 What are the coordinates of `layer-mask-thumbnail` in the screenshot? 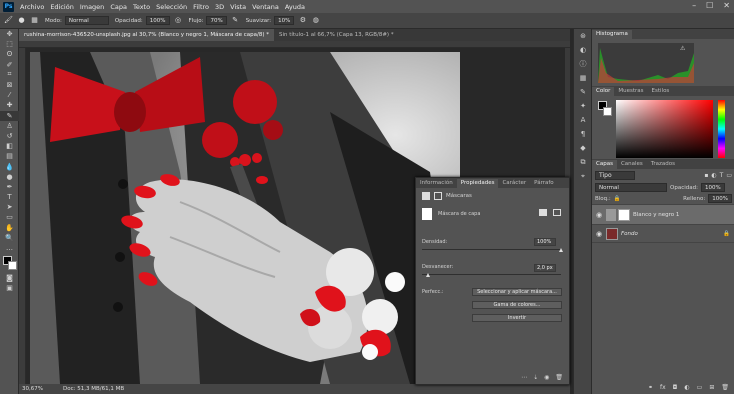 It's located at (624, 214).